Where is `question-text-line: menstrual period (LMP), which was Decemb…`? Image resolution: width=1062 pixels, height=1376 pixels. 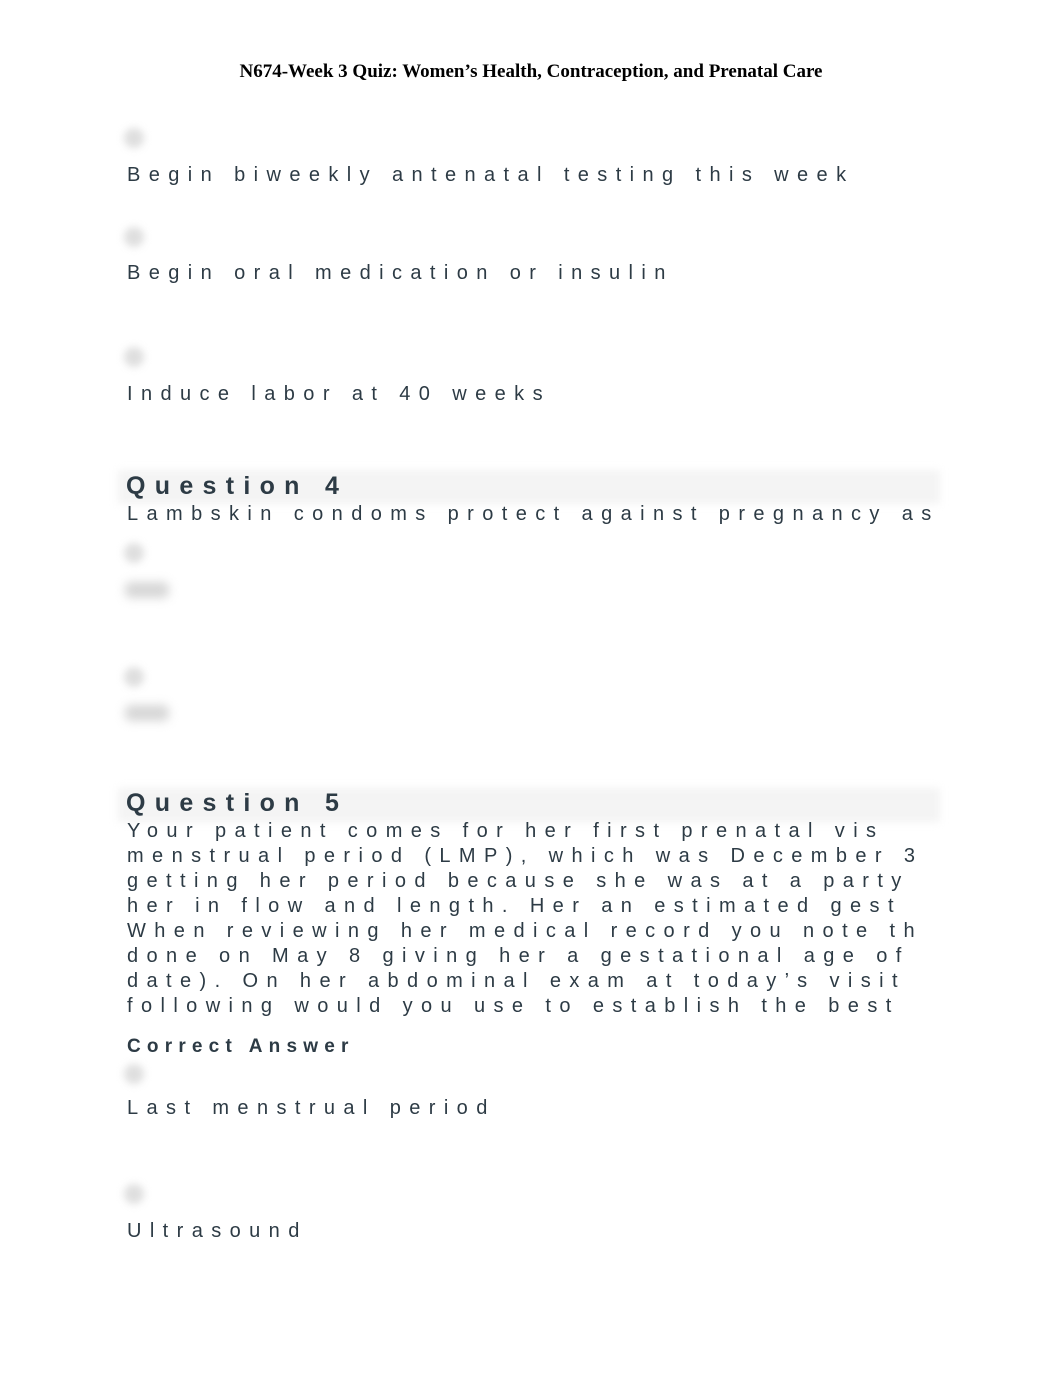 question-text-line: menstrual period (LMP), which was Decemb… is located at coordinates (525, 856).